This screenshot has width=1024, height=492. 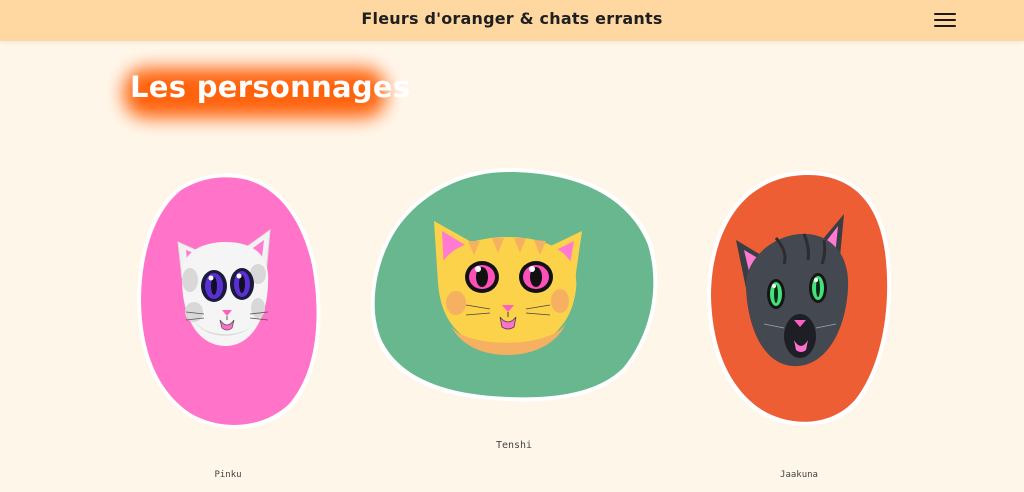 I want to click on jaakuna-illustration, so click(x=799, y=298).